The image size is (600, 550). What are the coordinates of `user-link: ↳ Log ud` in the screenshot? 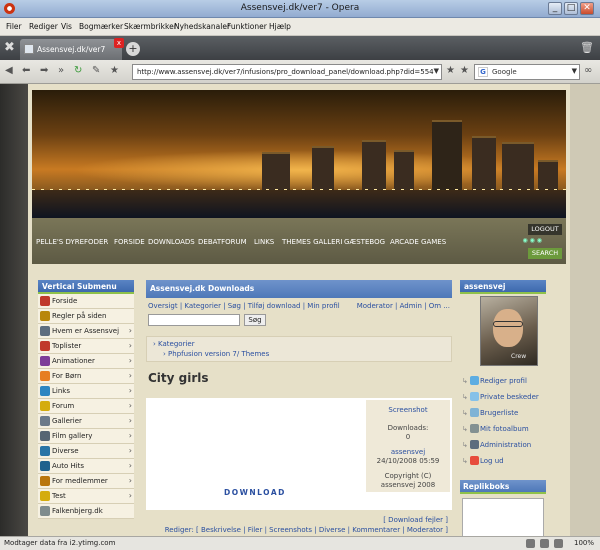 It's located at (500, 462).